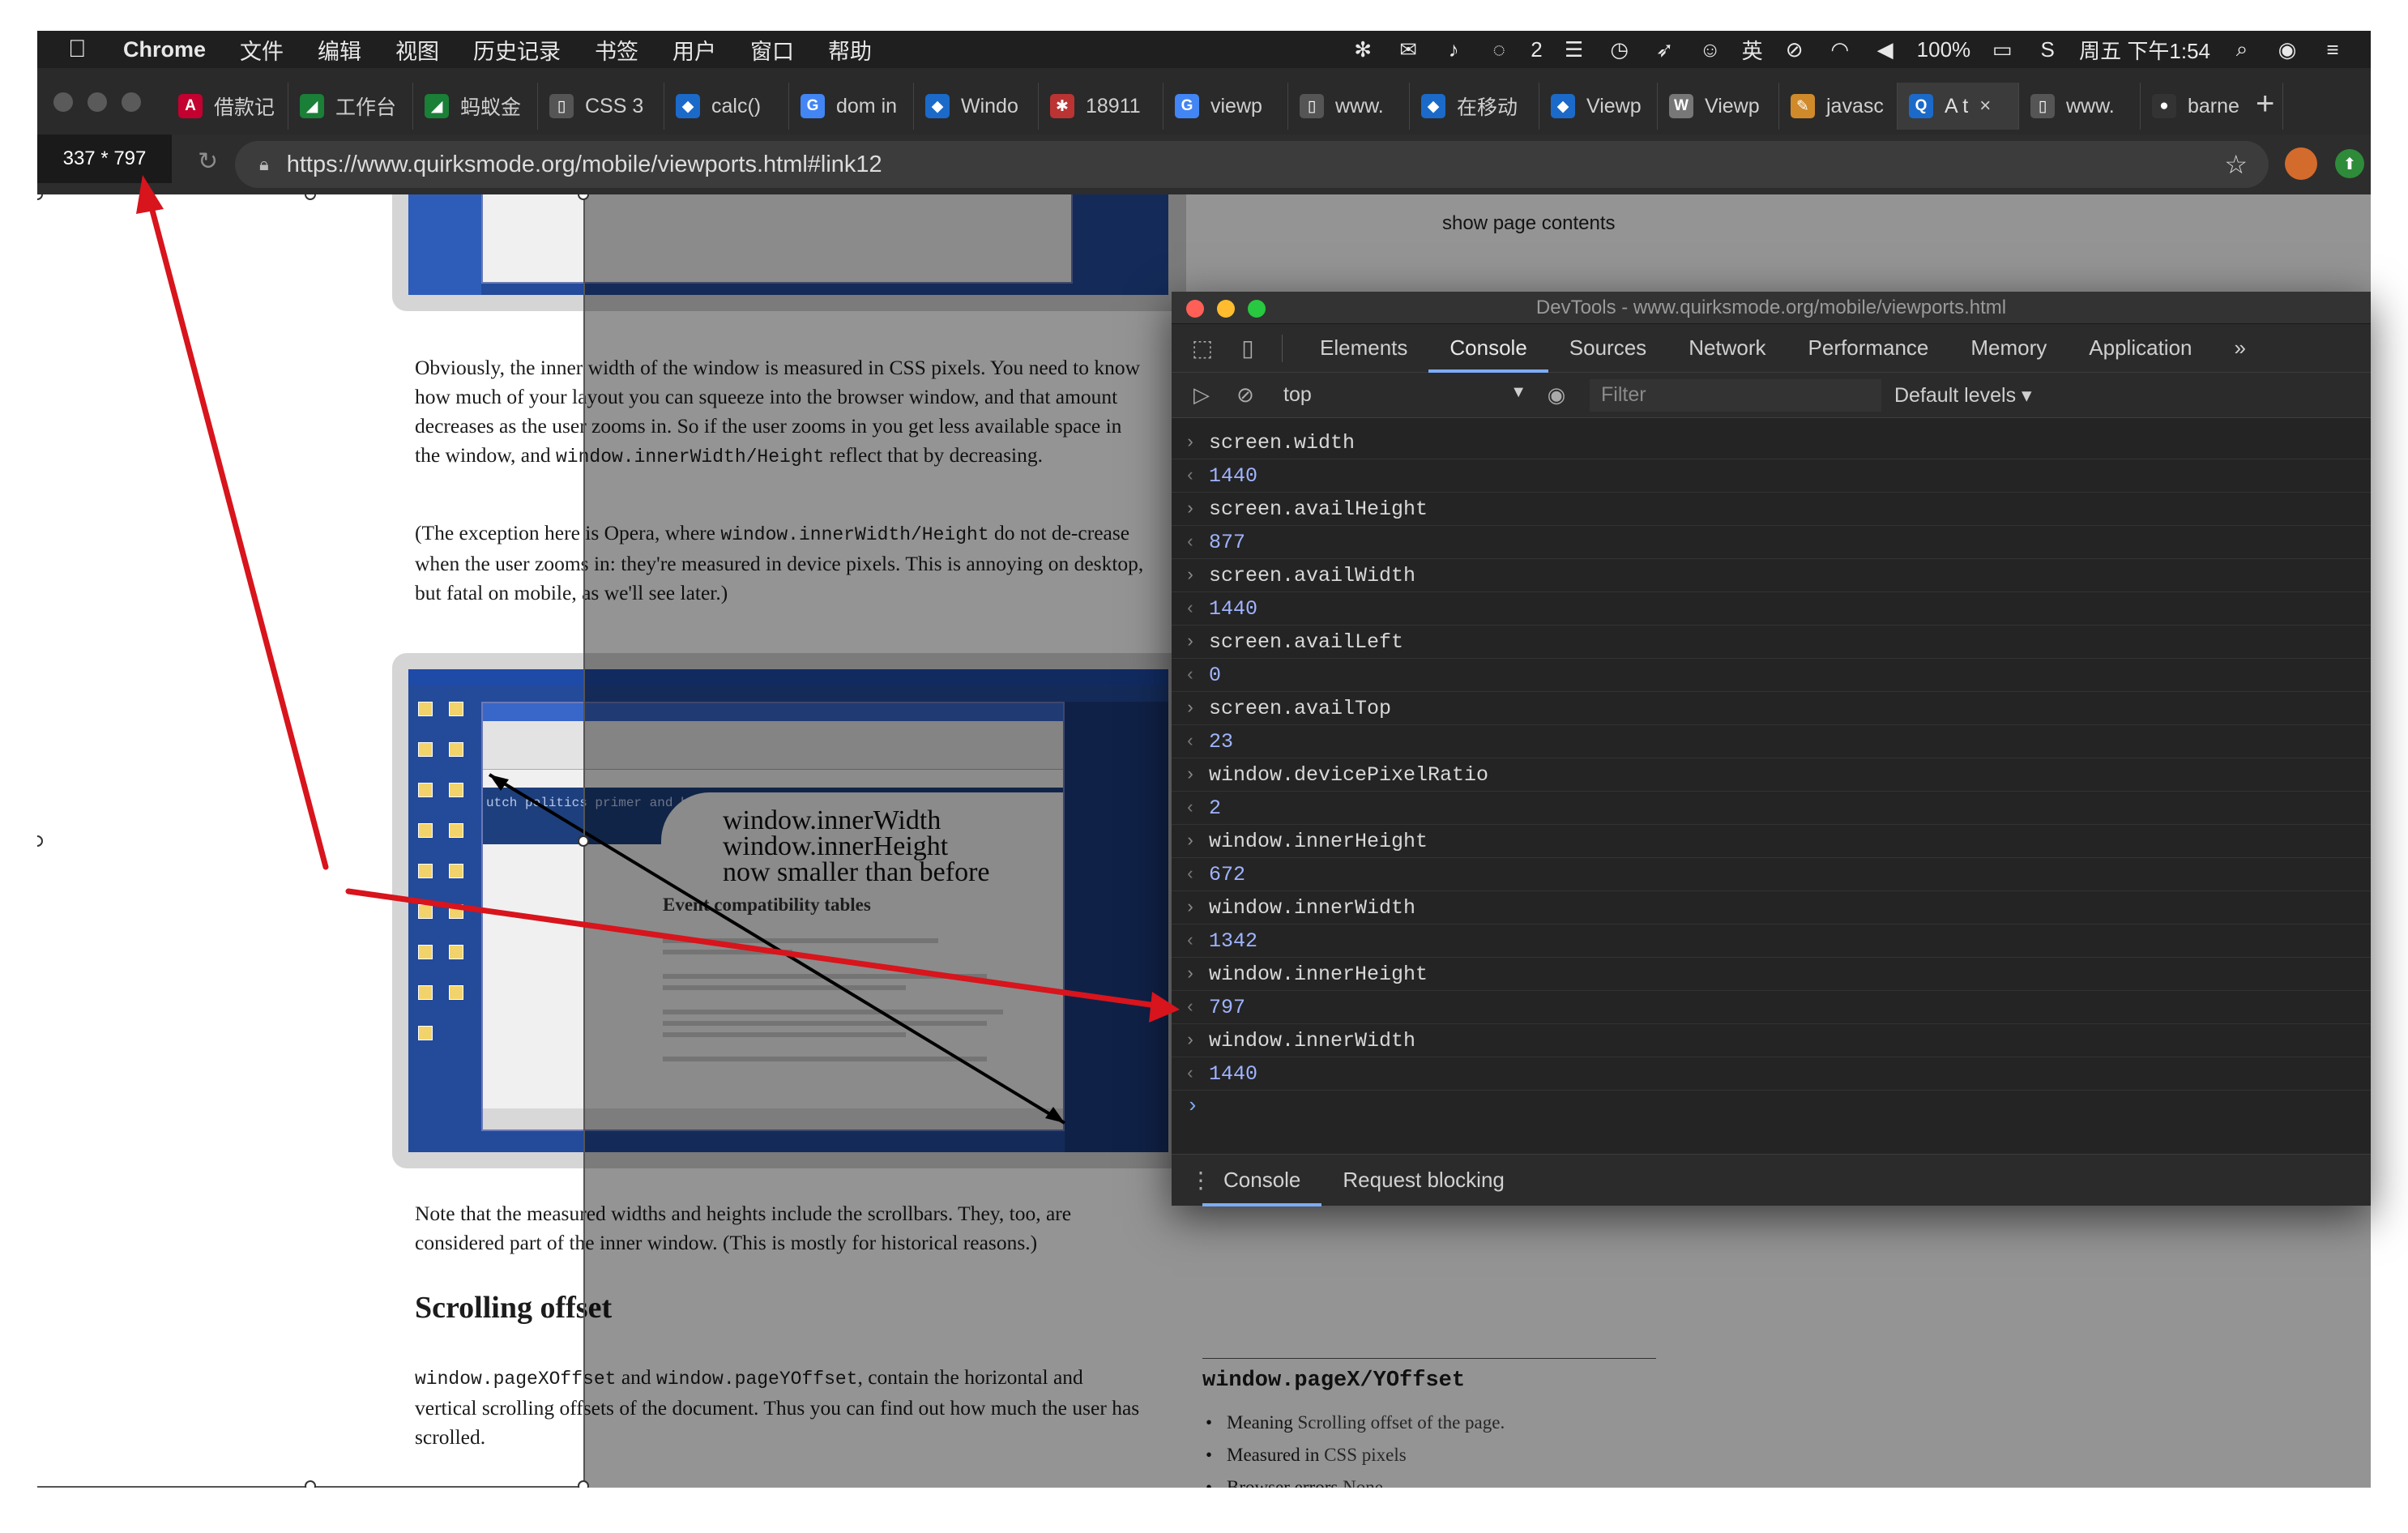 This screenshot has height=1533, width=2408. What do you see at coordinates (2236, 164) in the screenshot?
I see `bookmark-star-icon: ☆` at bounding box center [2236, 164].